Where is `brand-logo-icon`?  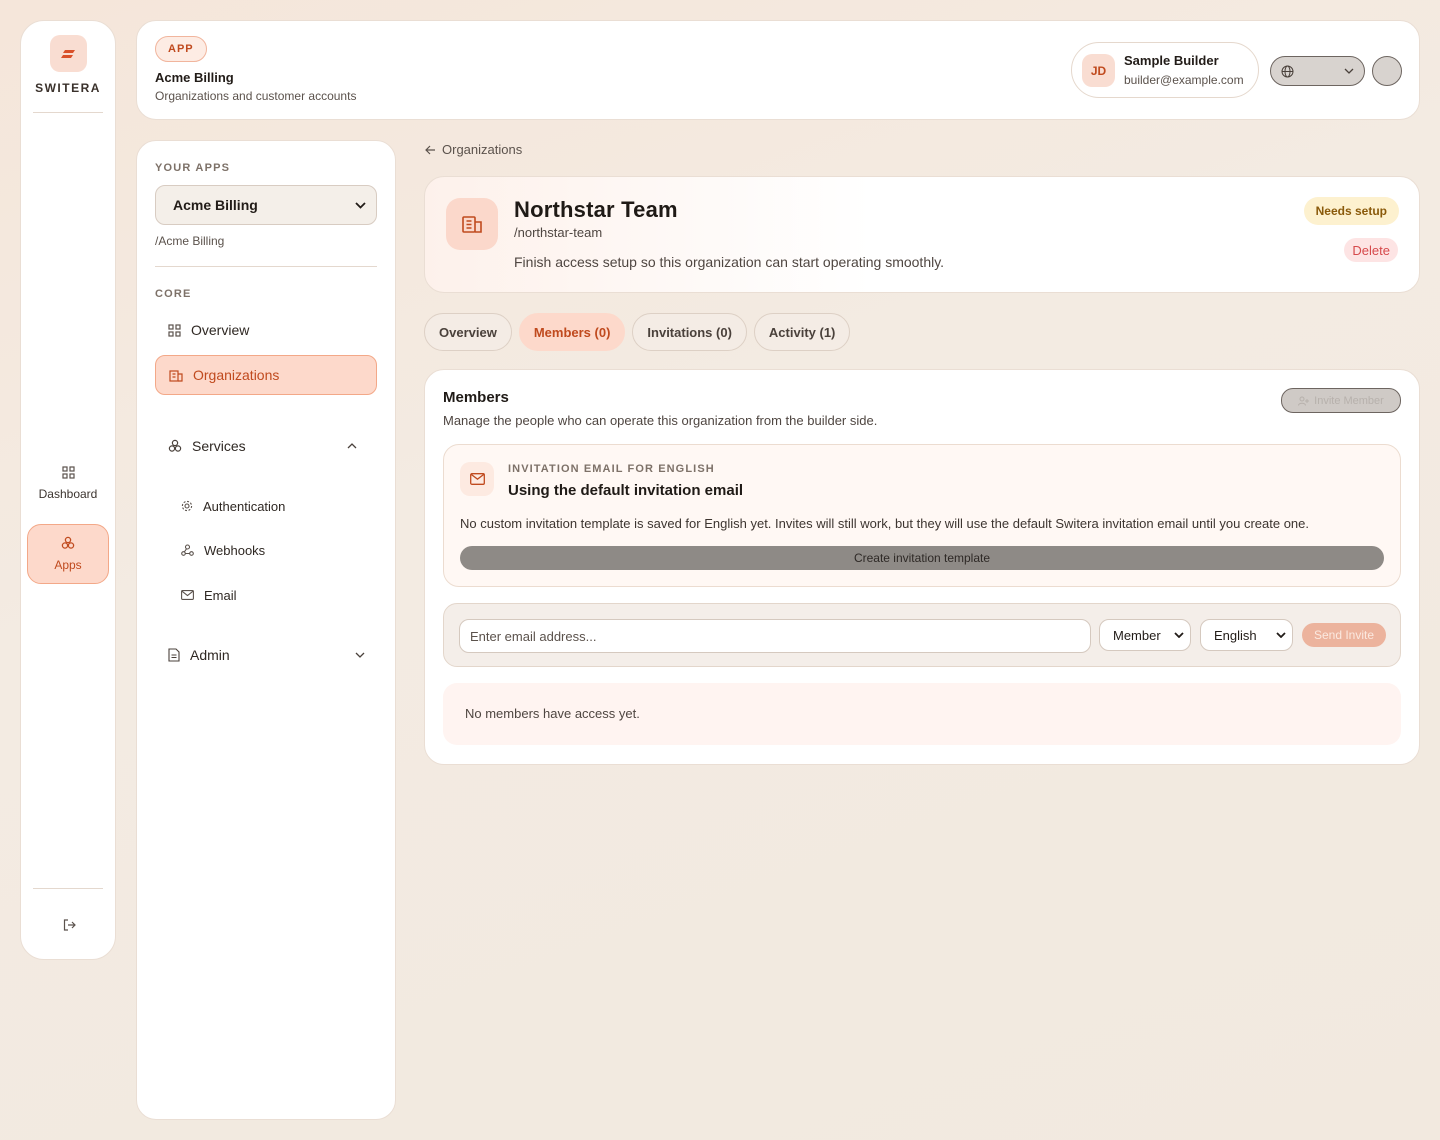
brand-logo-icon is located at coordinates (68, 53).